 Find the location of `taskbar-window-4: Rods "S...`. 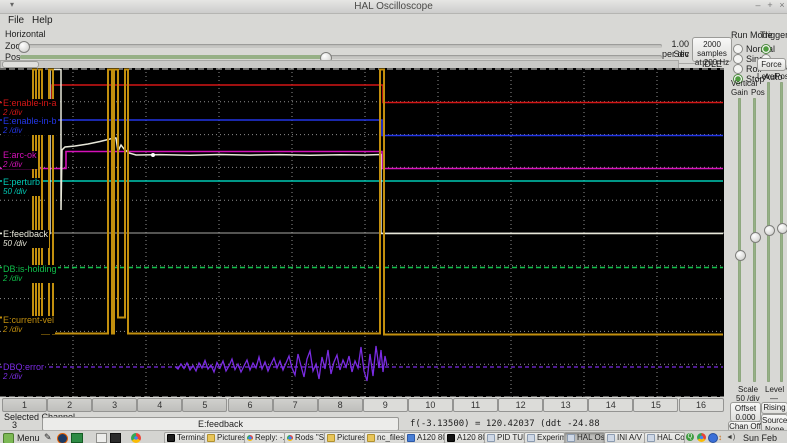

taskbar-window-4: Rods "S... is located at coordinates (304, 437).